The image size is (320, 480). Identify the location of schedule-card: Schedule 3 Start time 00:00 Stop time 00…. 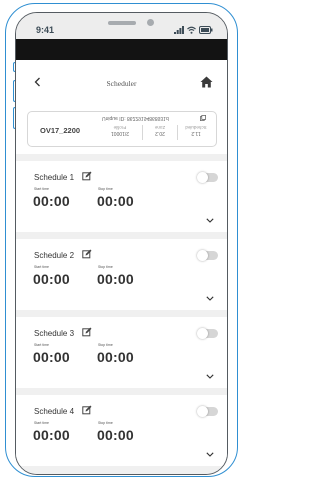
(121, 352).